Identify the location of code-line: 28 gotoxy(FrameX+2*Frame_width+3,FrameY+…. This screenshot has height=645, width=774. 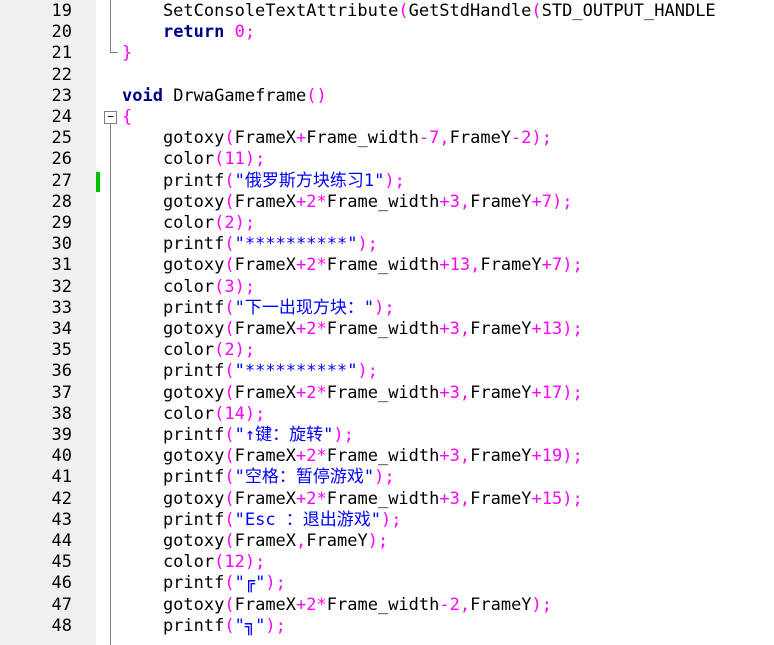
(387, 202).